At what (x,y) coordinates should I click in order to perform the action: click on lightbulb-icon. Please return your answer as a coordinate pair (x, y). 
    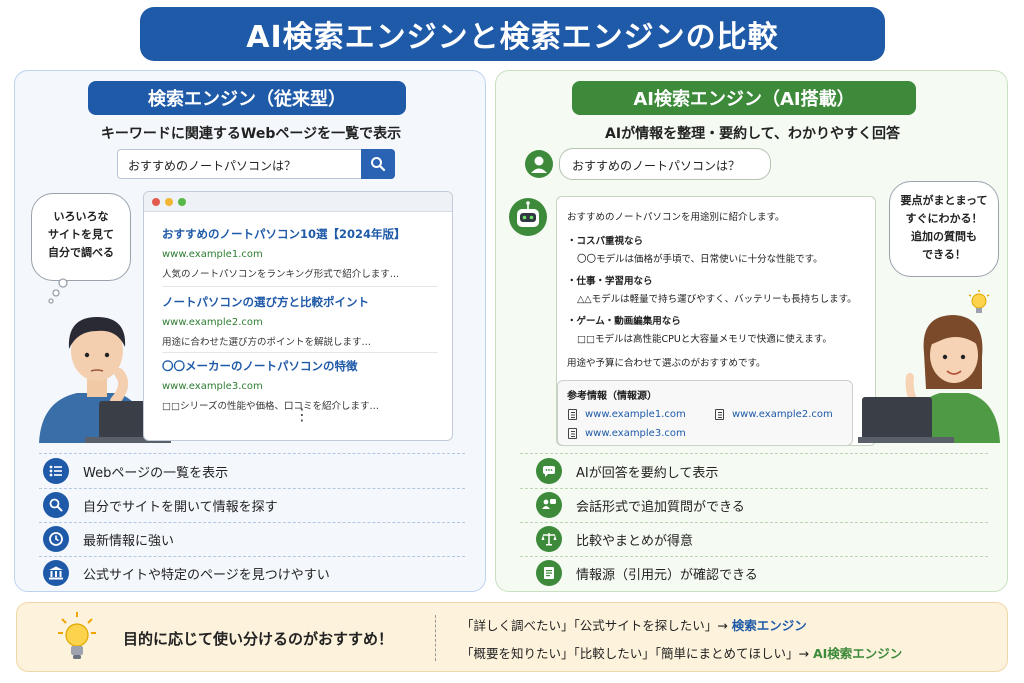
    Looking at the image, I should click on (77, 635).